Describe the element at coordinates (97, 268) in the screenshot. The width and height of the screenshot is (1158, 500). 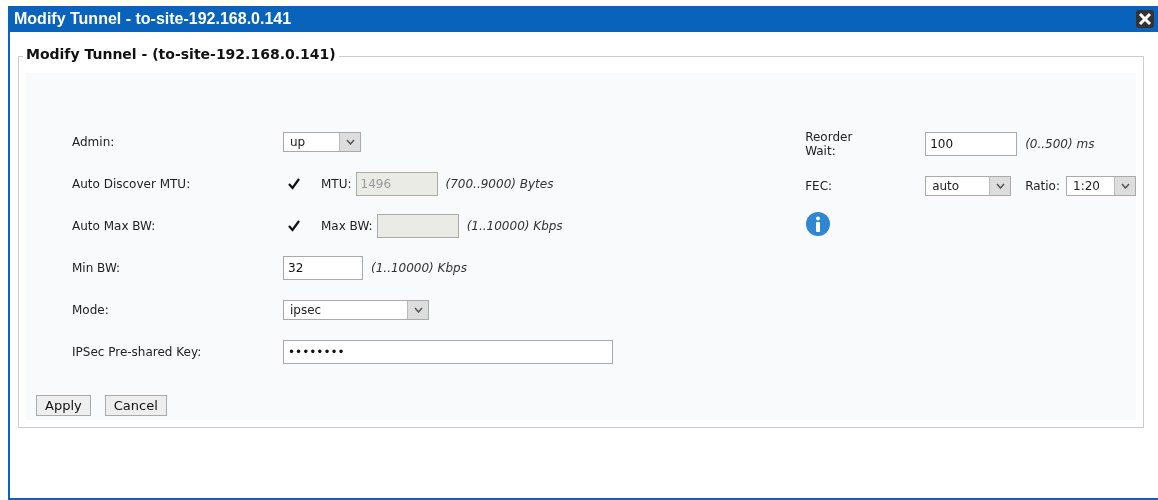
I see `field-label: Min BW:` at that location.